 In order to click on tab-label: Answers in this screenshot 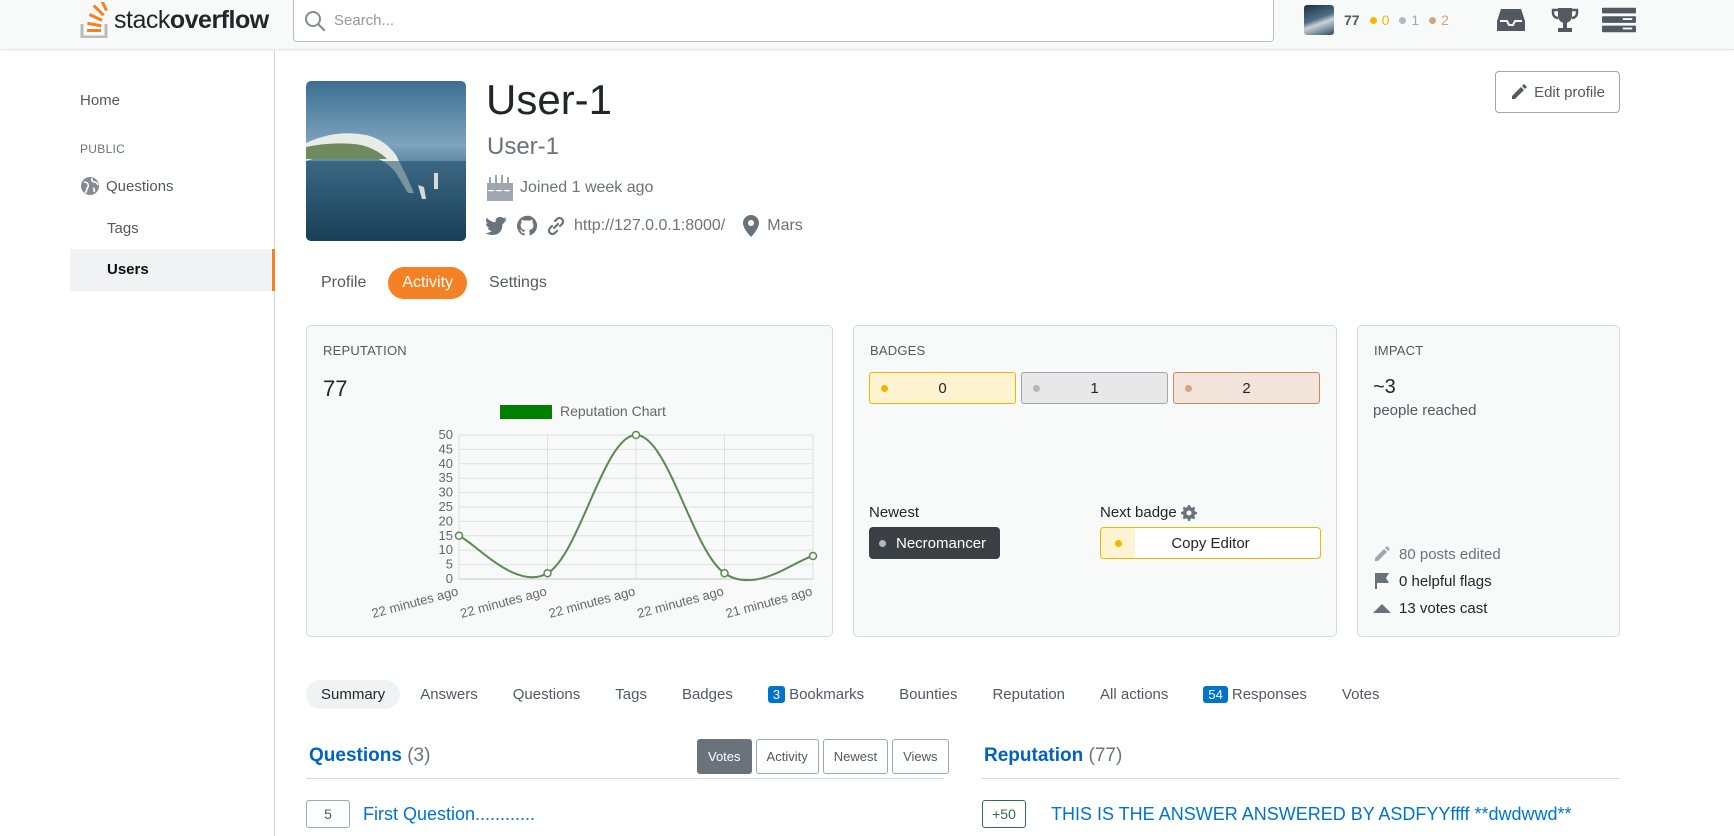, I will do `click(449, 694)`.